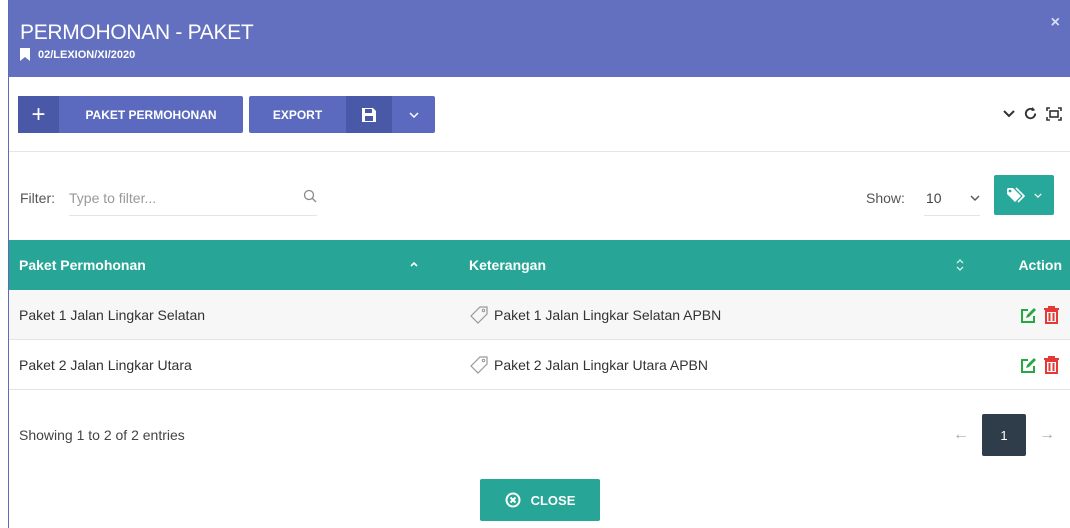 Image resolution: width=1070 pixels, height=528 pixels. What do you see at coordinates (1054, 113) in the screenshot?
I see `fullscreen-icon` at bounding box center [1054, 113].